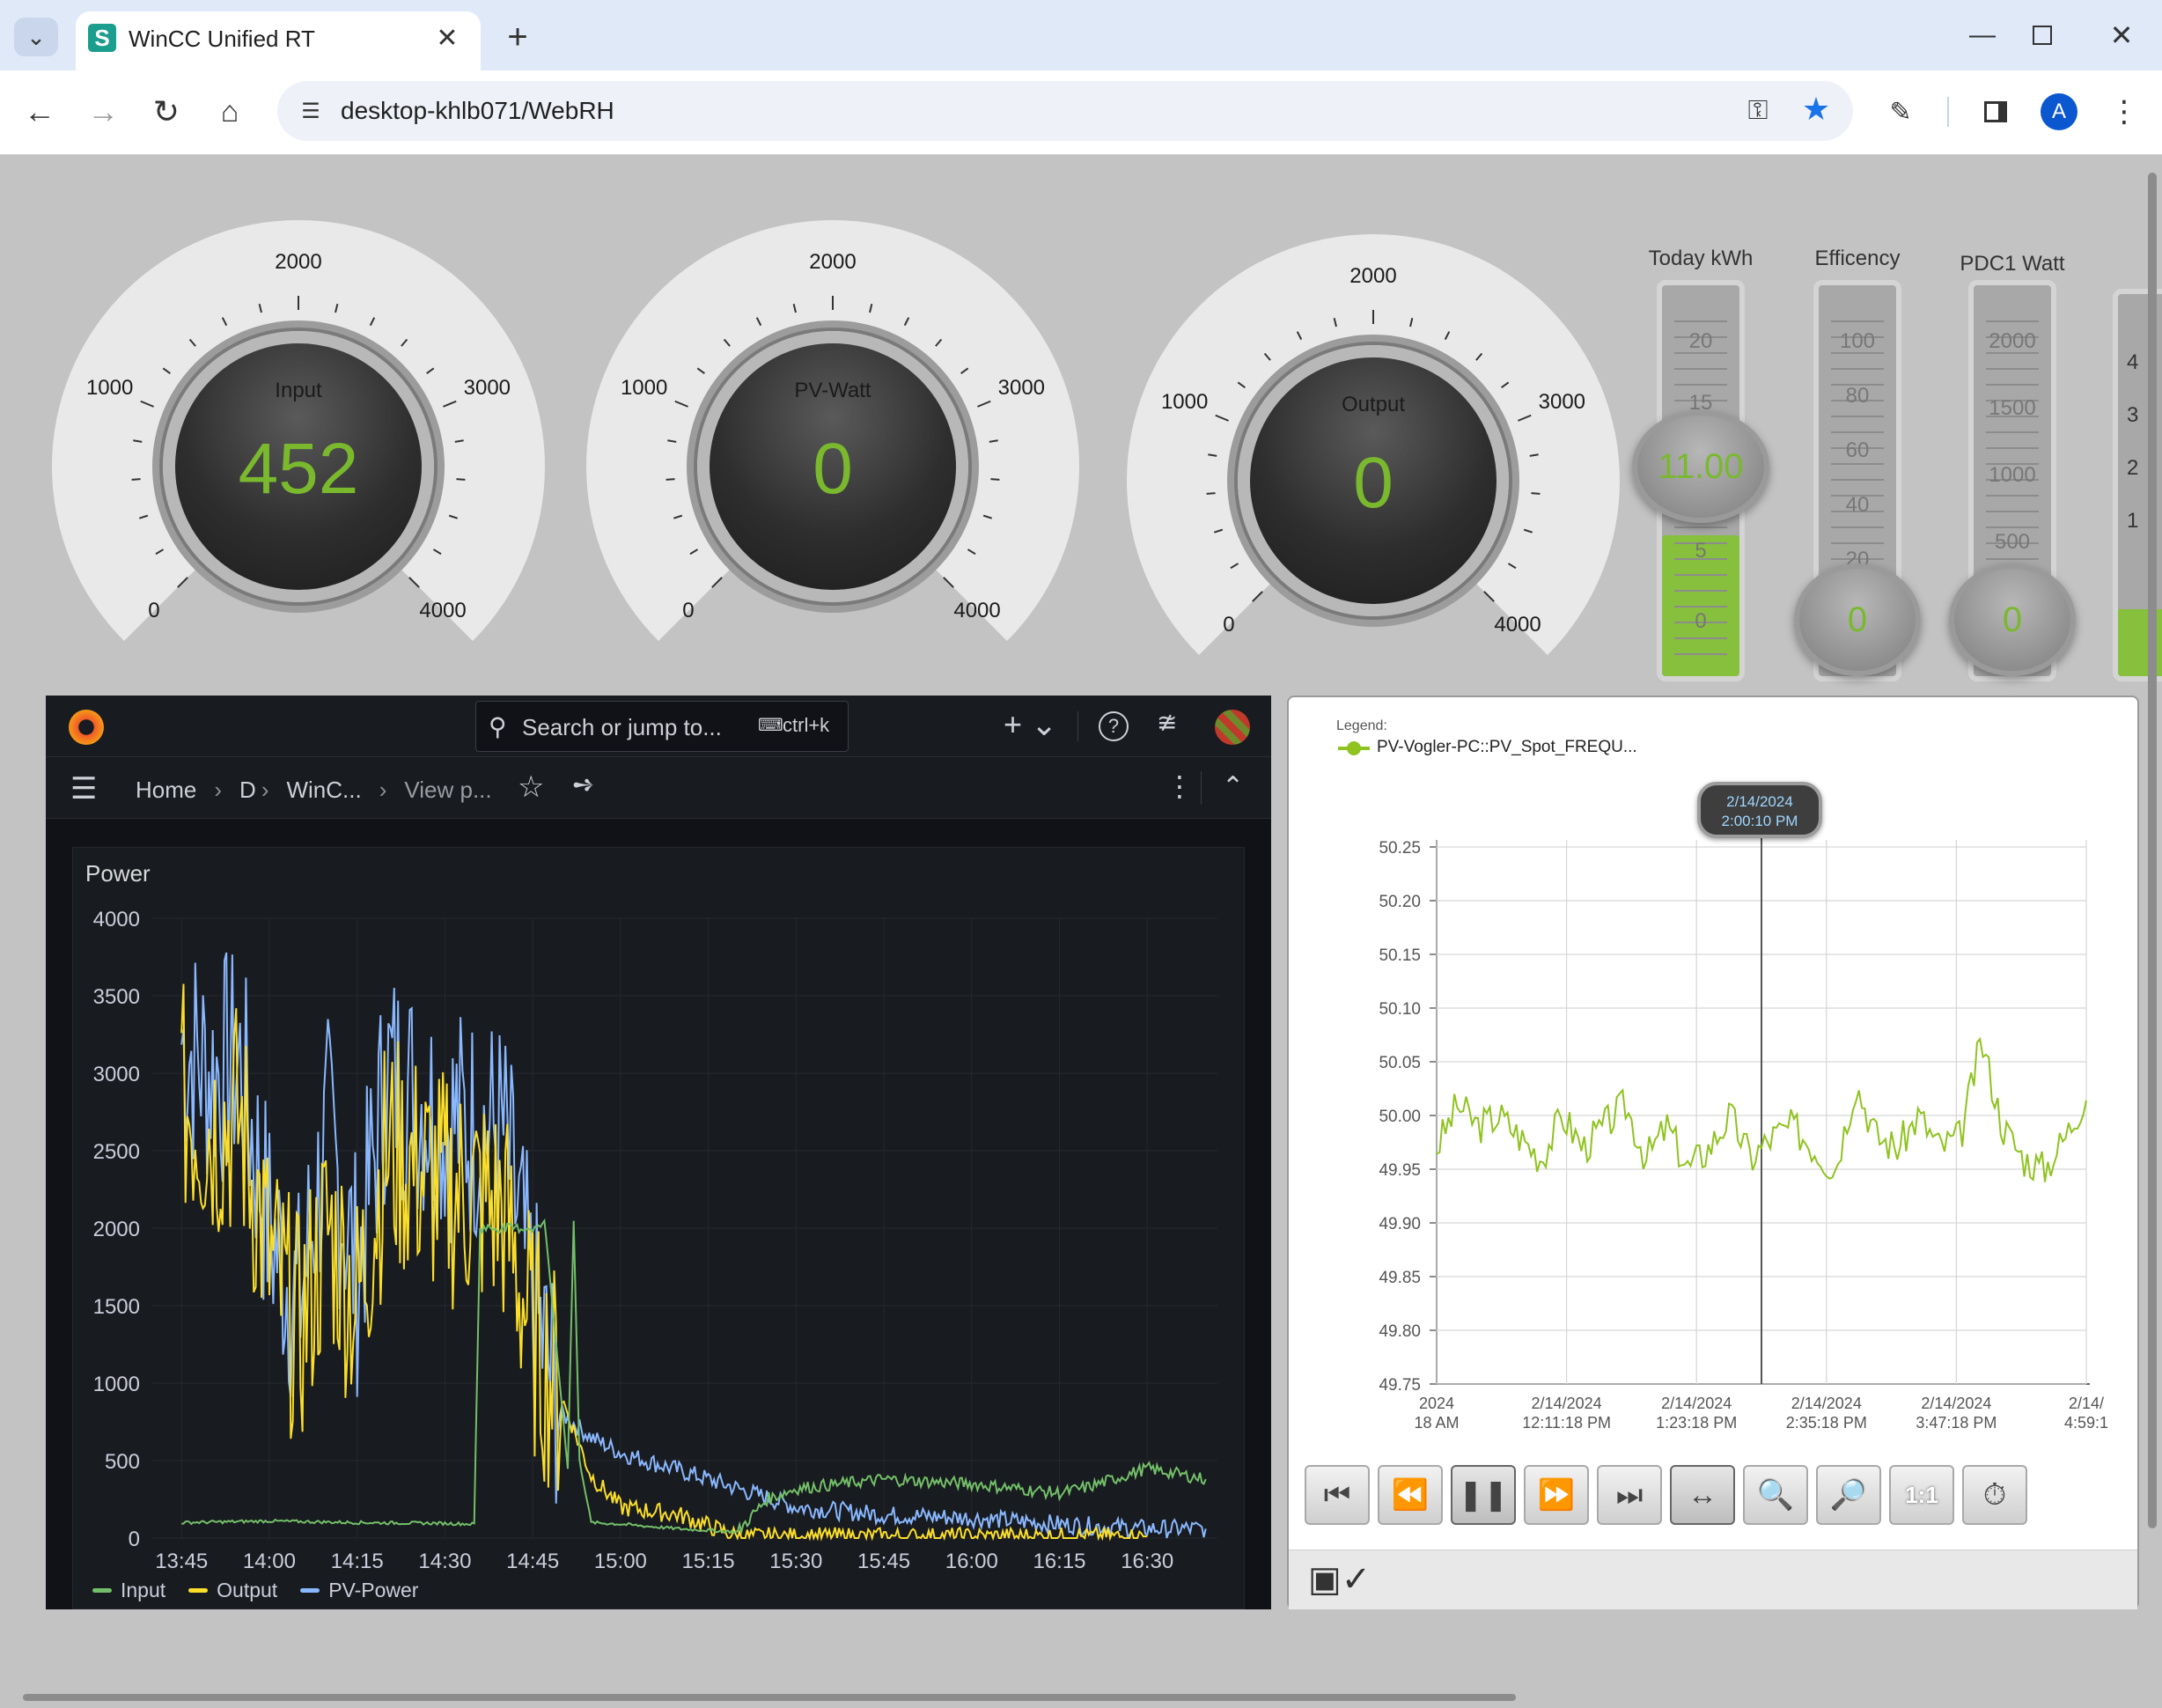  Describe the element at coordinates (583, 784) in the screenshot. I see `share-icon: ➺` at that location.